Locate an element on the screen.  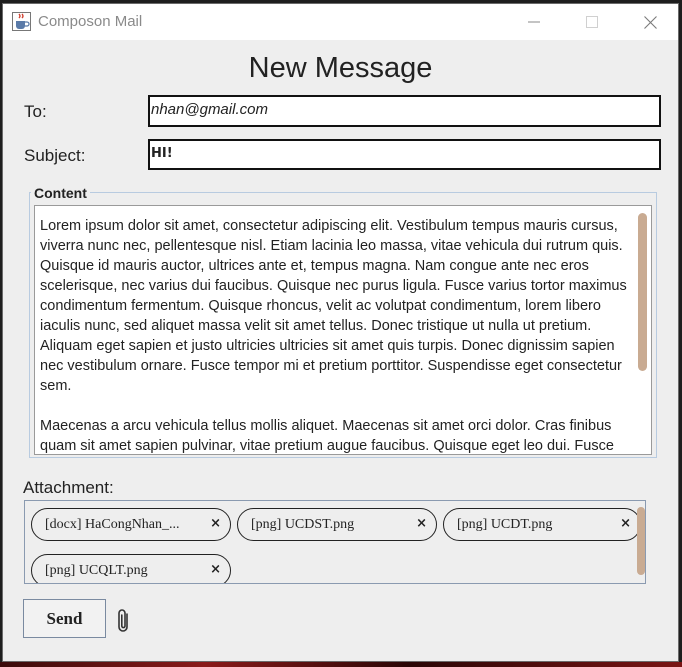
close-icon is located at coordinates (650, 22).